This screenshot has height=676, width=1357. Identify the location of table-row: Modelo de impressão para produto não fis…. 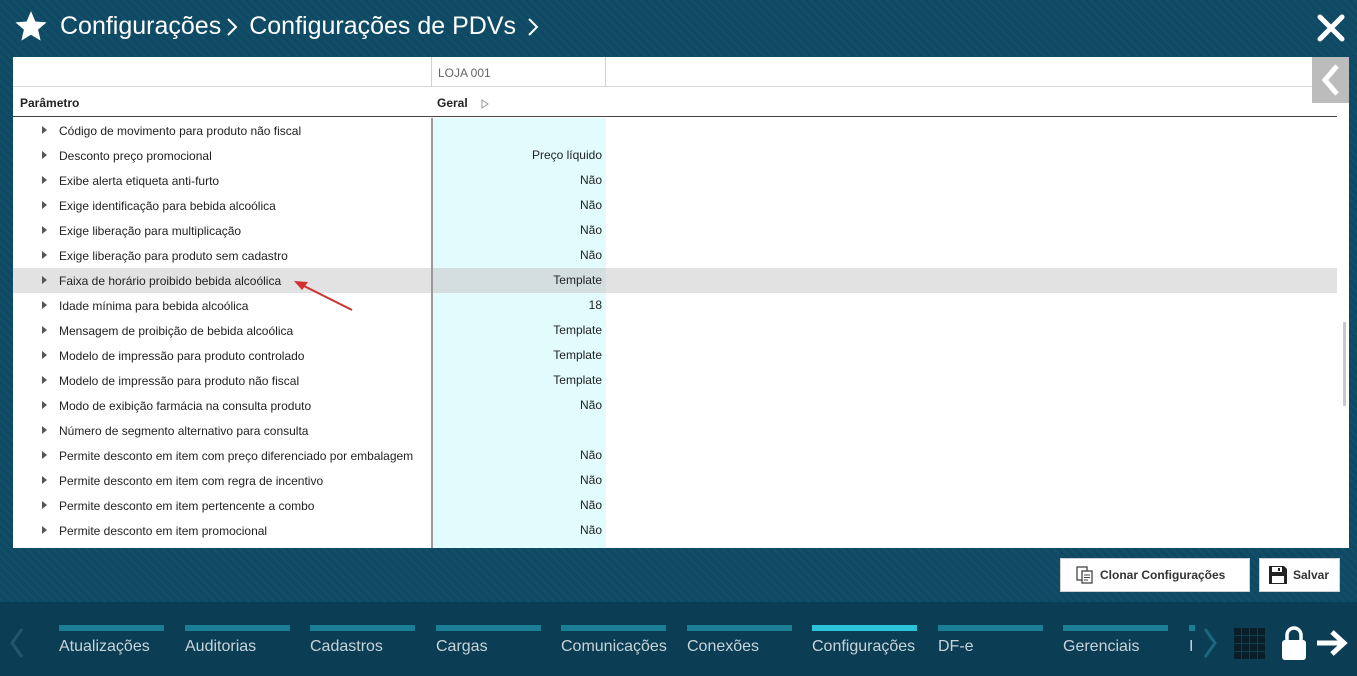
(675, 380).